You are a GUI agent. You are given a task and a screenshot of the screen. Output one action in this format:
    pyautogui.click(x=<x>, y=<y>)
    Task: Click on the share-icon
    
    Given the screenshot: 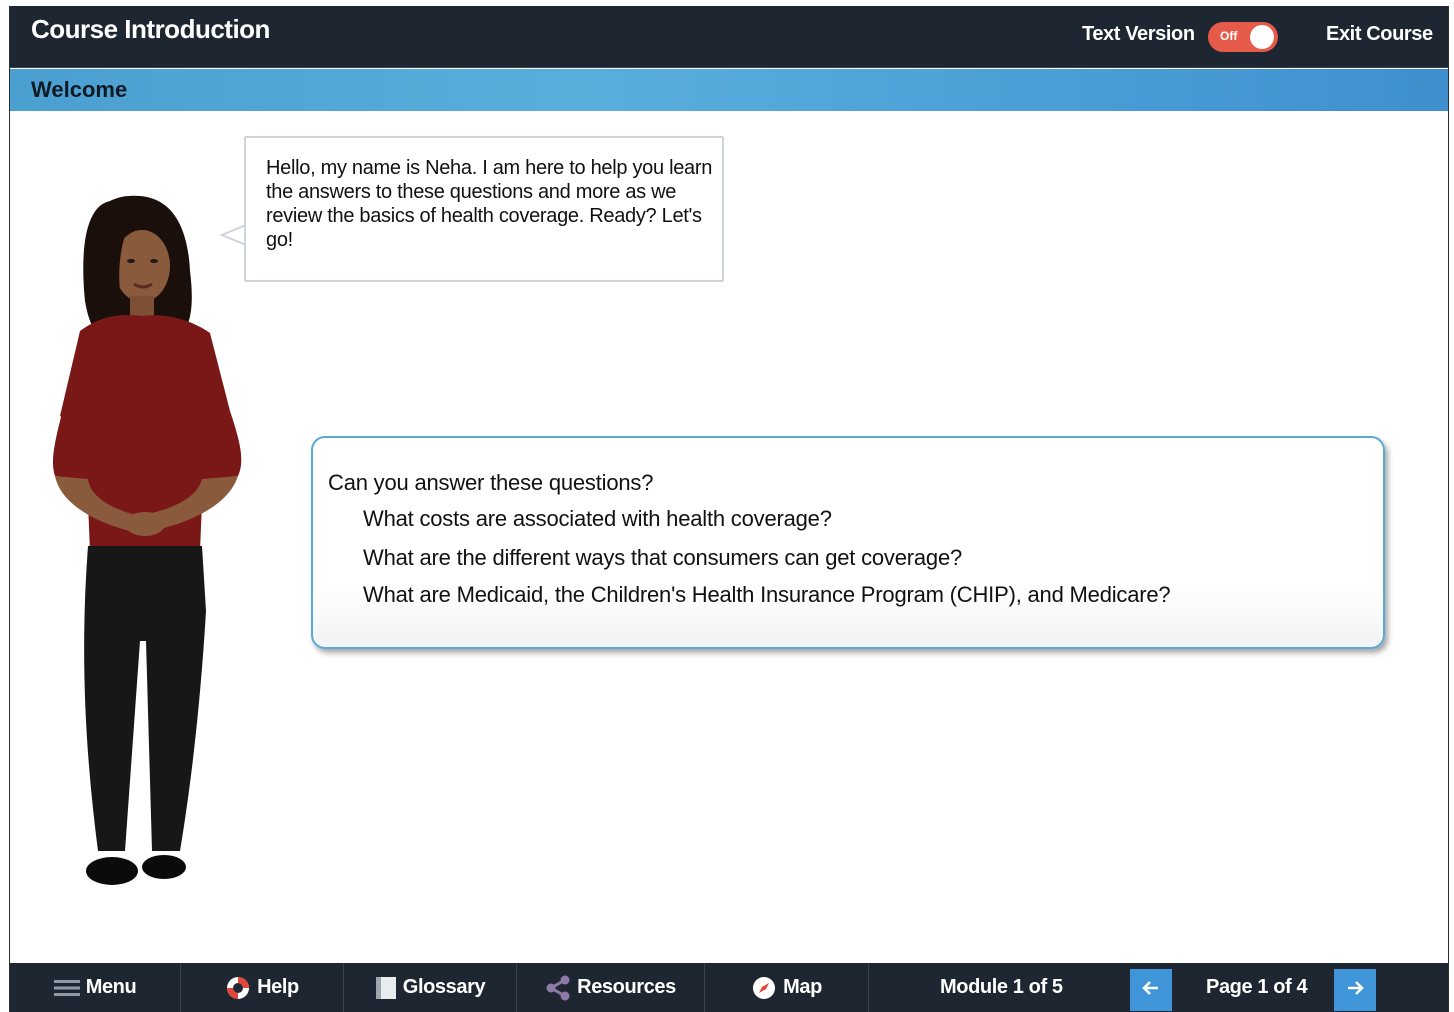 What is the action you would take?
    pyautogui.click(x=558, y=988)
    